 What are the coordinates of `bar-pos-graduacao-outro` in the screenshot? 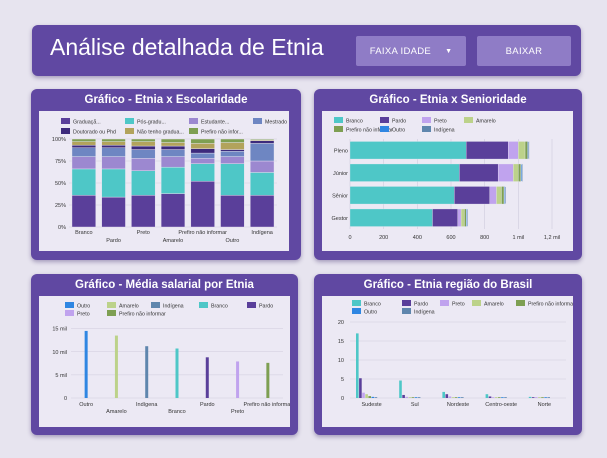 It's located at (232, 179).